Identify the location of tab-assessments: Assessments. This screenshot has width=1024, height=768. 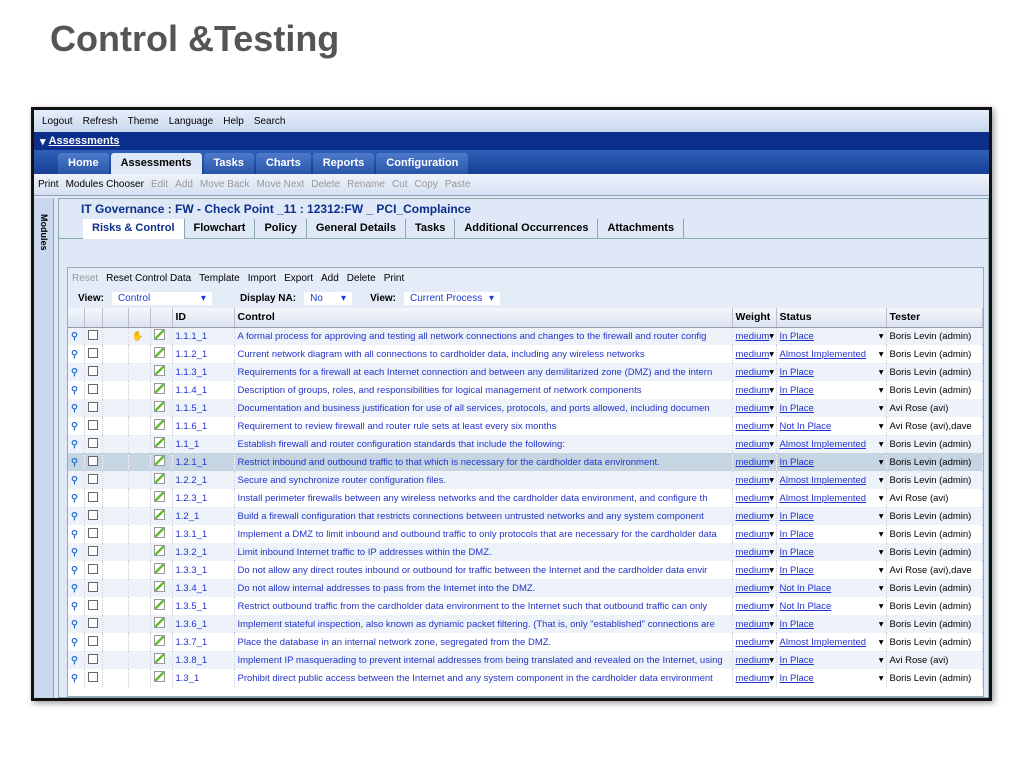
(156, 163).